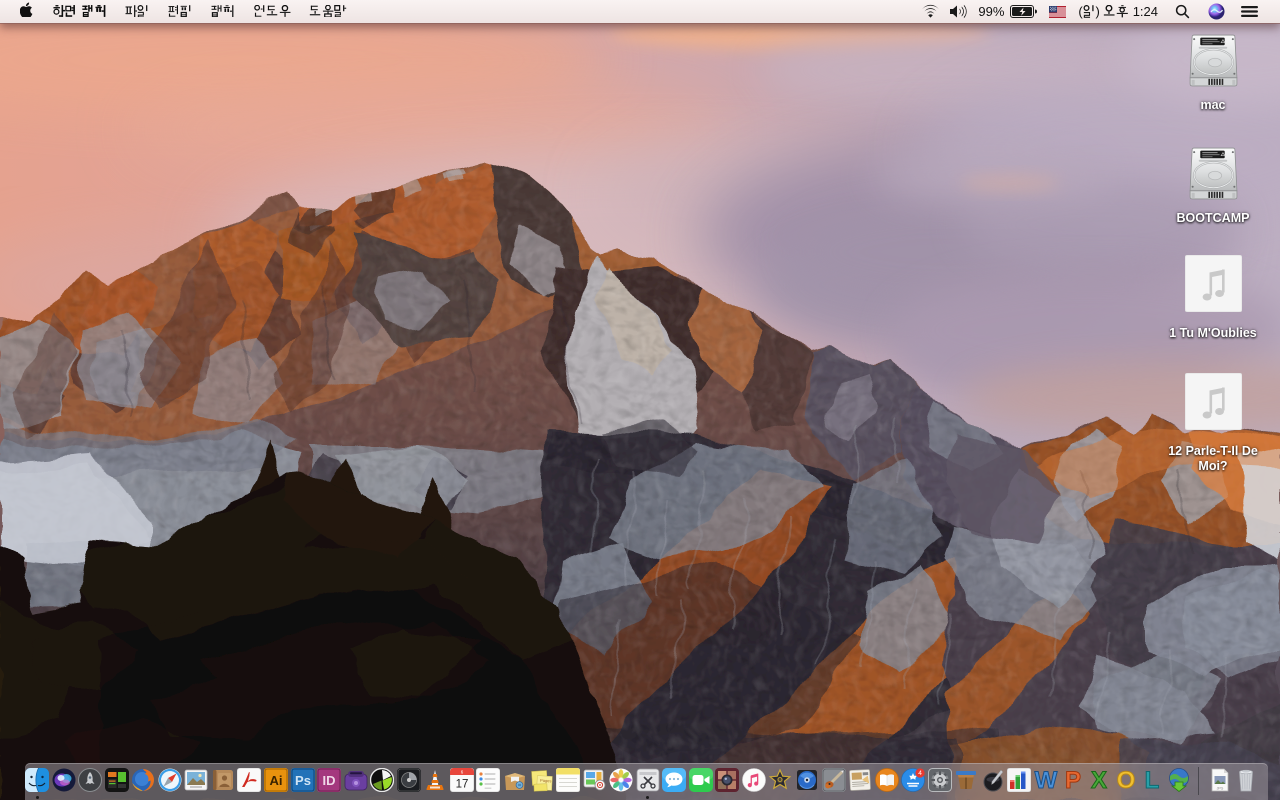 The image size is (1280, 800). Describe the element at coordinates (276, 780) in the screenshot. I see `svg-text: Ai` at that location.